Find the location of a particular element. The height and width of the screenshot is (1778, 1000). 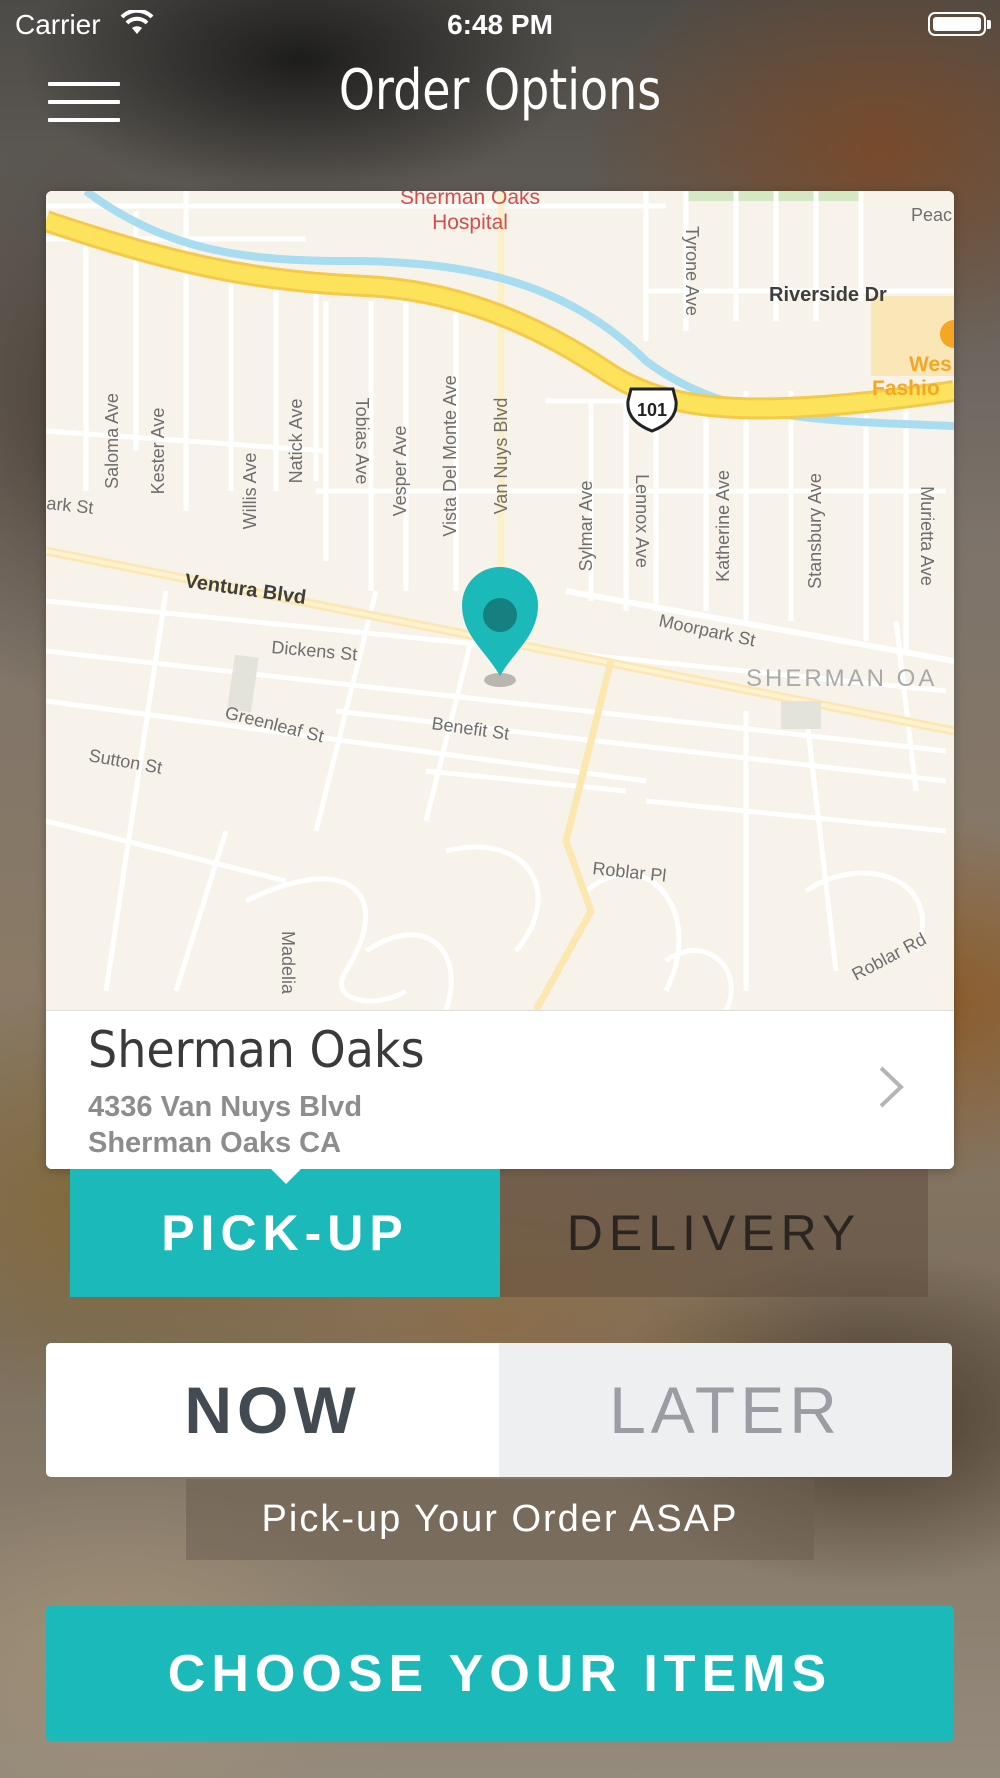

highway-shield-icon: 101 is located at coordinates (652, 410).